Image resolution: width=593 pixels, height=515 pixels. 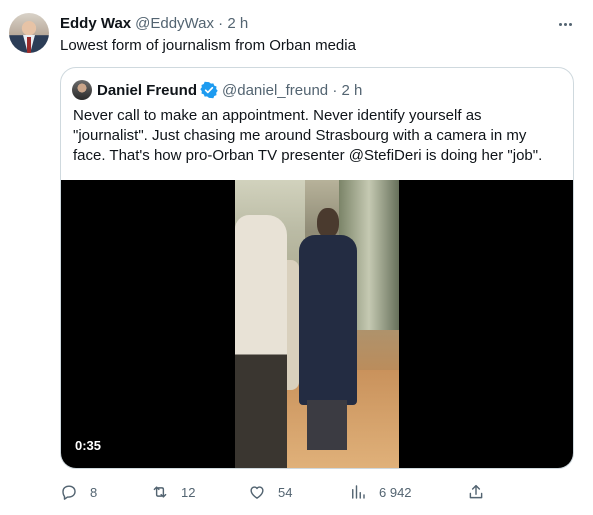 What do you see at coordinates (173, 492) in the screenshot?
I see `retweet-button: 12` at bounding box center [173, 492].